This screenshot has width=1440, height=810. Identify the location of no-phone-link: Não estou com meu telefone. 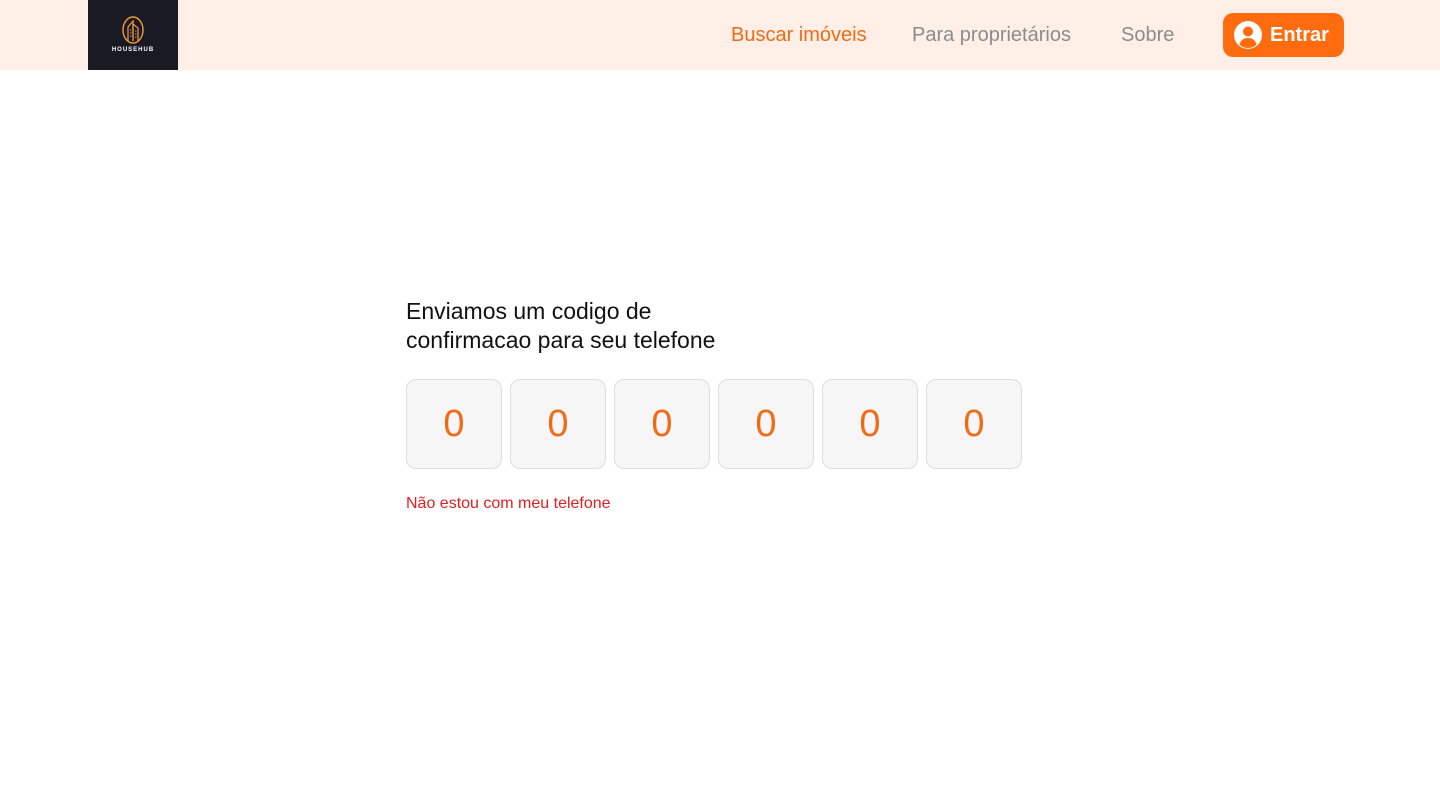
(508, 504).